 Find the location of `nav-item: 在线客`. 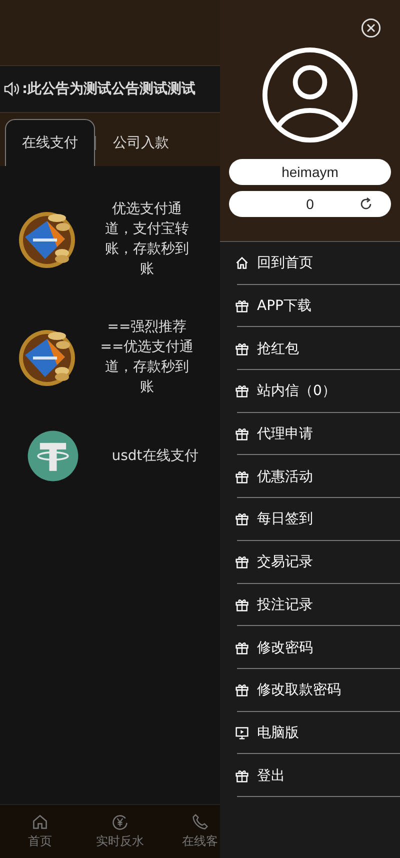

nav-item: 在线客 is located at coordinates (190, 831).